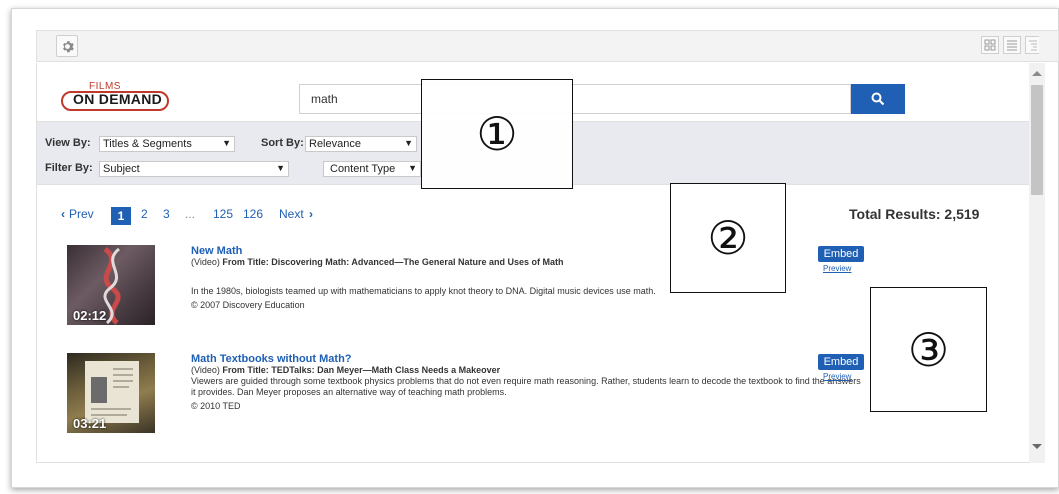 The height and width of the screenshot is (494, 1059). Describe the element at coordinates (248, 305) in the screenshot. I see `result-copyright: © 2007 Discovery Education` at that location.